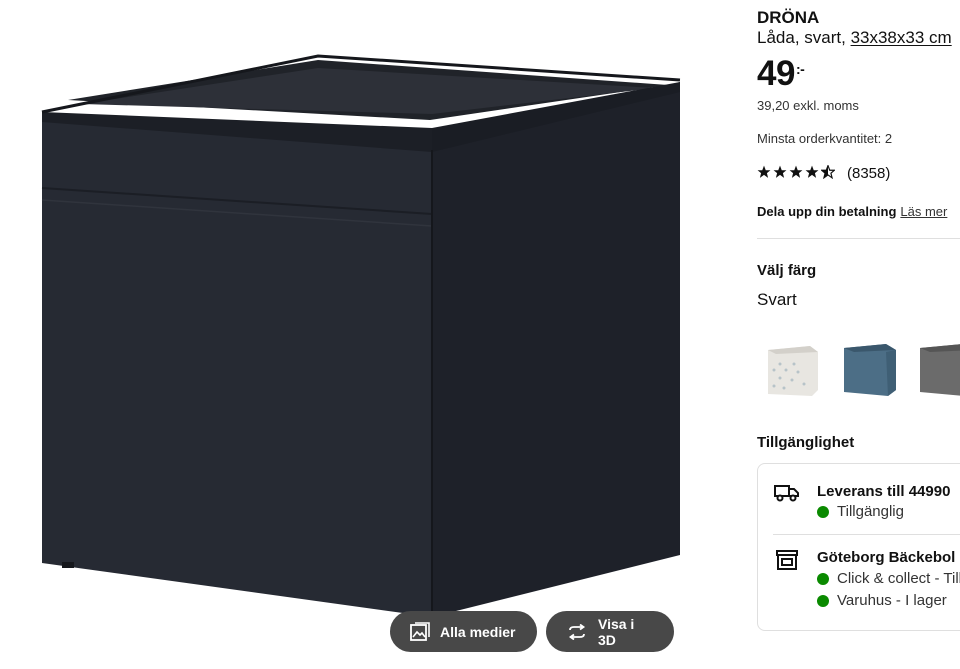 This screenshot has width=960, height=669. What do you see at coordinates (577, 631) in the screenshot?
I see `rotate-3d-icon` at bounding box center [577, 631].